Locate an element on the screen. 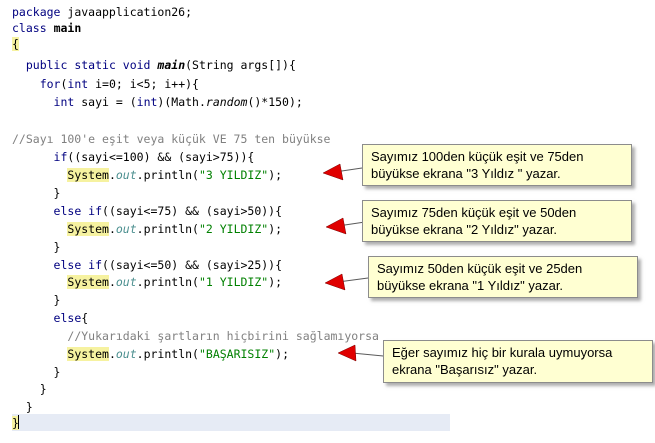  callout-line: büyükse ekrana "2 Yıldız" yazar. is located at coordinates (464, 229).